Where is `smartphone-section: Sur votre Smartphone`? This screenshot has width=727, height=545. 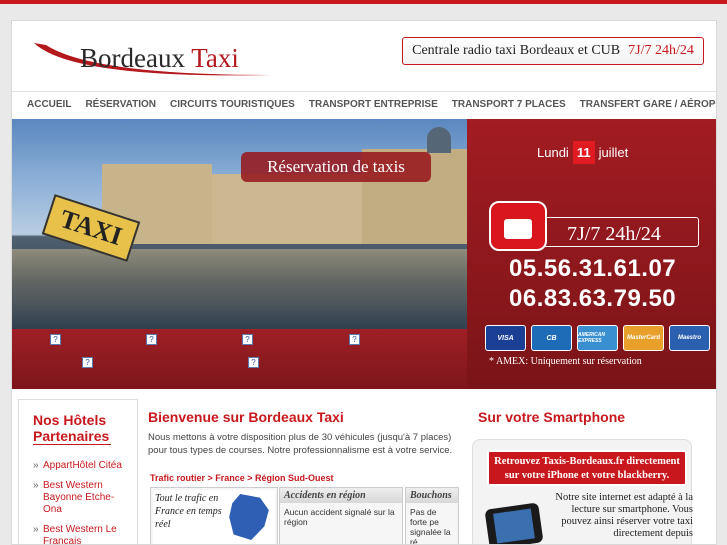 smartphone-section: Sur votre Smartphone is located at coordinates (588, 417).